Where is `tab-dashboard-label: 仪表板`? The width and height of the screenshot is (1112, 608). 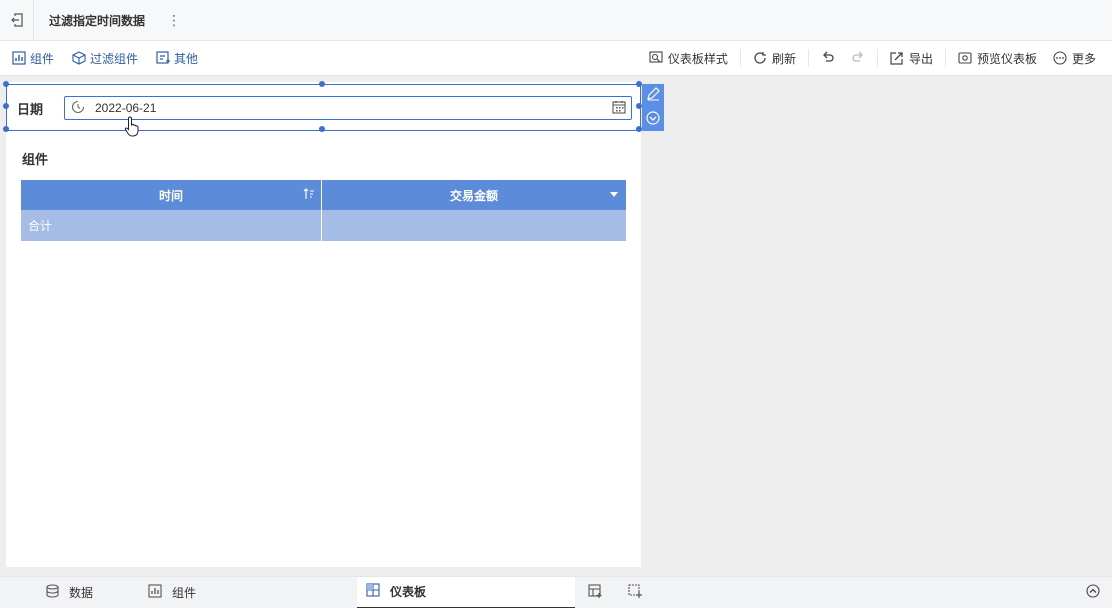 tab-dashboard-label: 仪表板 is located at coordinates (408, 592).